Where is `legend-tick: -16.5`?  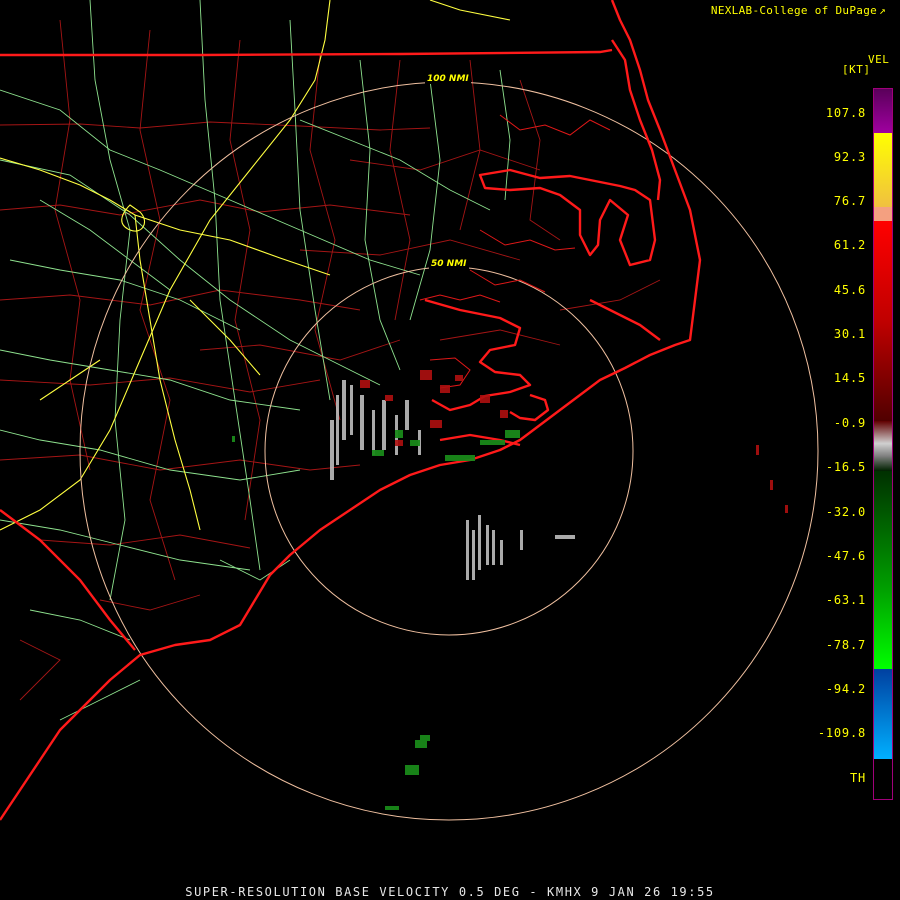
legend-tick: -16.5 is located at coordinates (845, 467).